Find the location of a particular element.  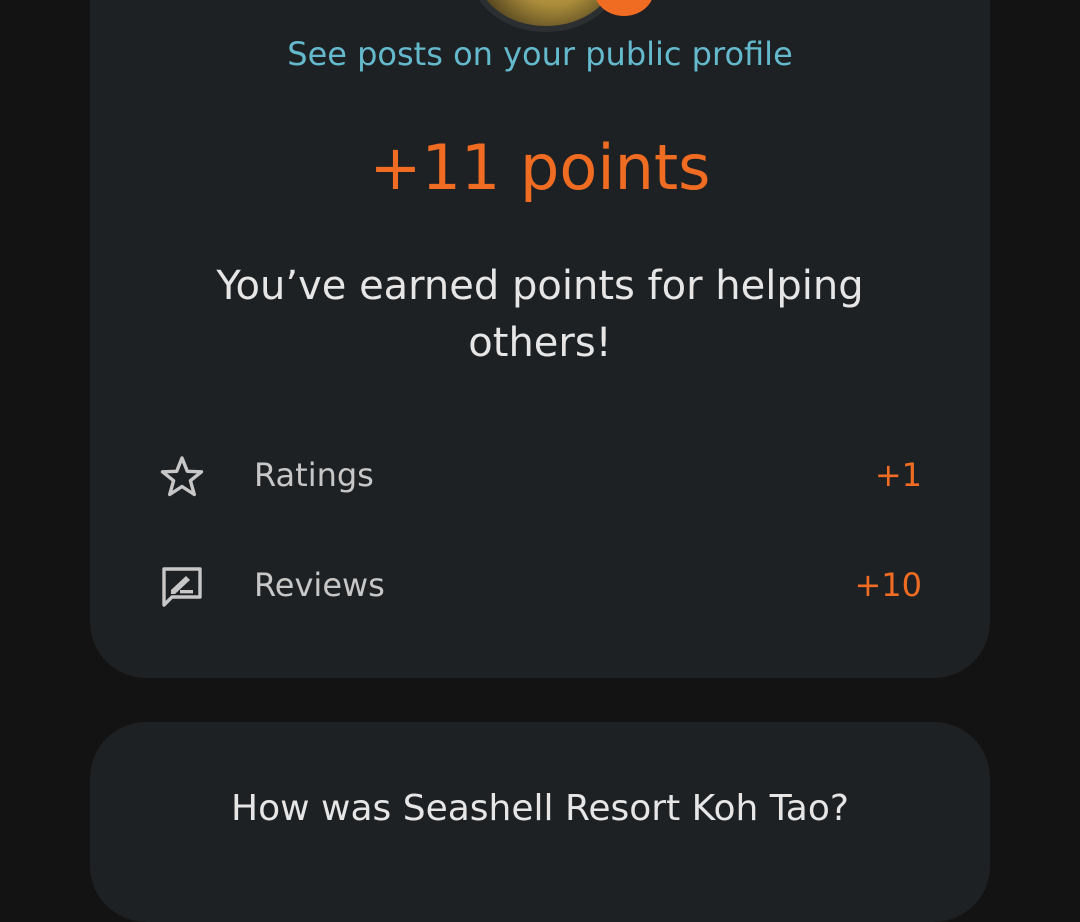

review-edit-icon is located at coordinates (182, 587).